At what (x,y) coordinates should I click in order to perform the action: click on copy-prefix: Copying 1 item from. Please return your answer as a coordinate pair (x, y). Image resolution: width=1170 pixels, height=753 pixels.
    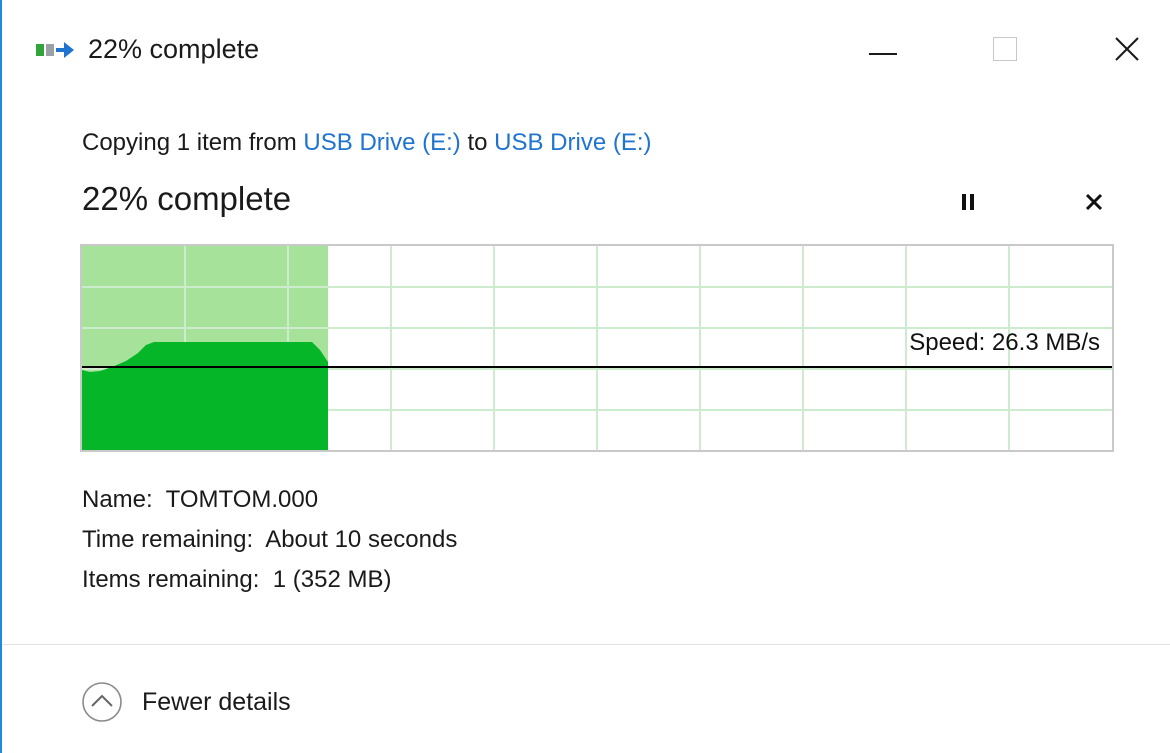
    Looking at the image, I should click on (189, 142).